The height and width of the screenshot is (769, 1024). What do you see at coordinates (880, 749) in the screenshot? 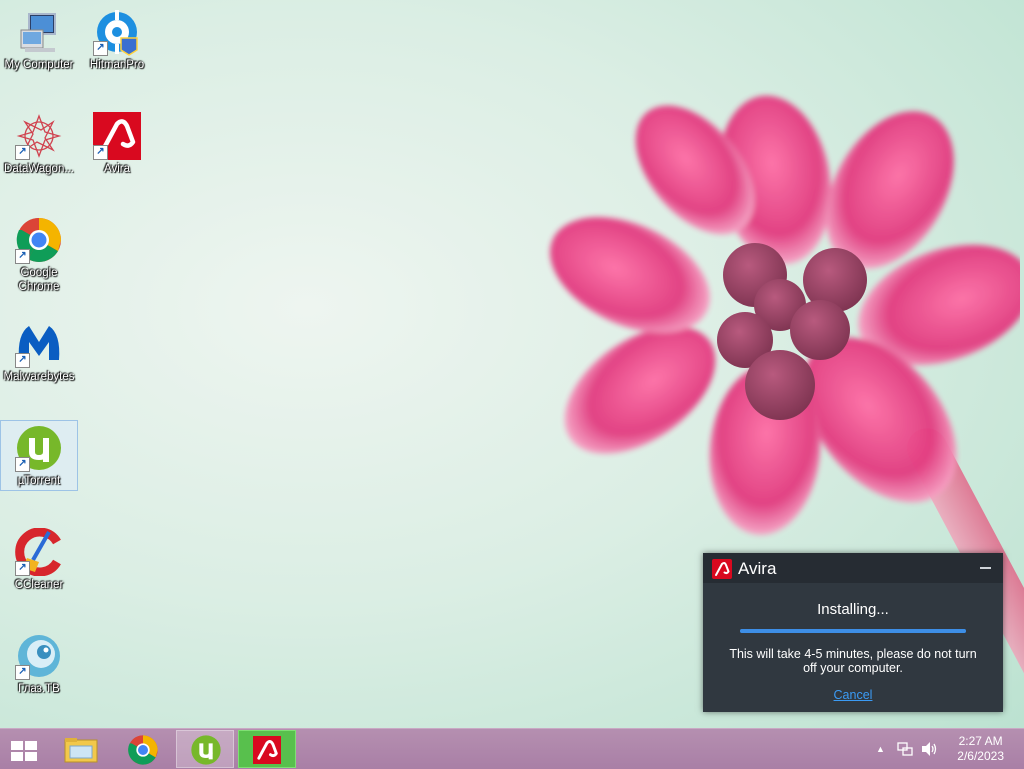
I see `show-hidden-icons-chevron-icon: ▲` at bounding box center [880, 749].